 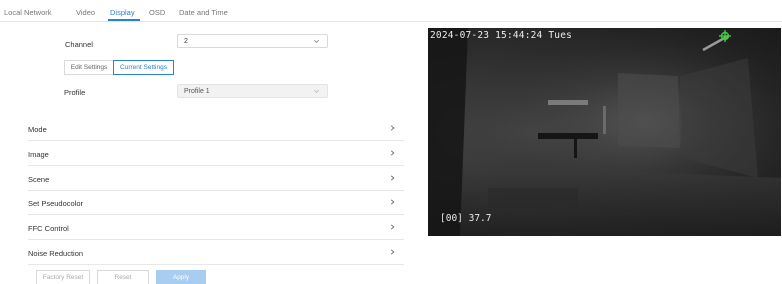 I want to click on tab-date-and-time: Date and Time, so click(x=203, y=12).